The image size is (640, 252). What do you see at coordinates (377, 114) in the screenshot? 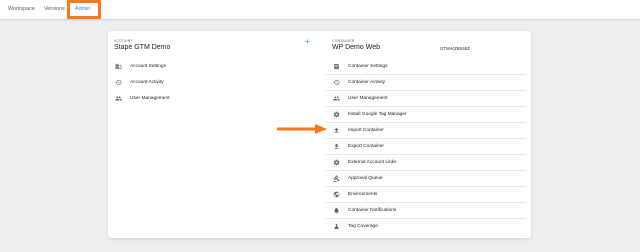
I see `install-gtm-label: Install Google Tag Manager` at bounding box center [377, 114].